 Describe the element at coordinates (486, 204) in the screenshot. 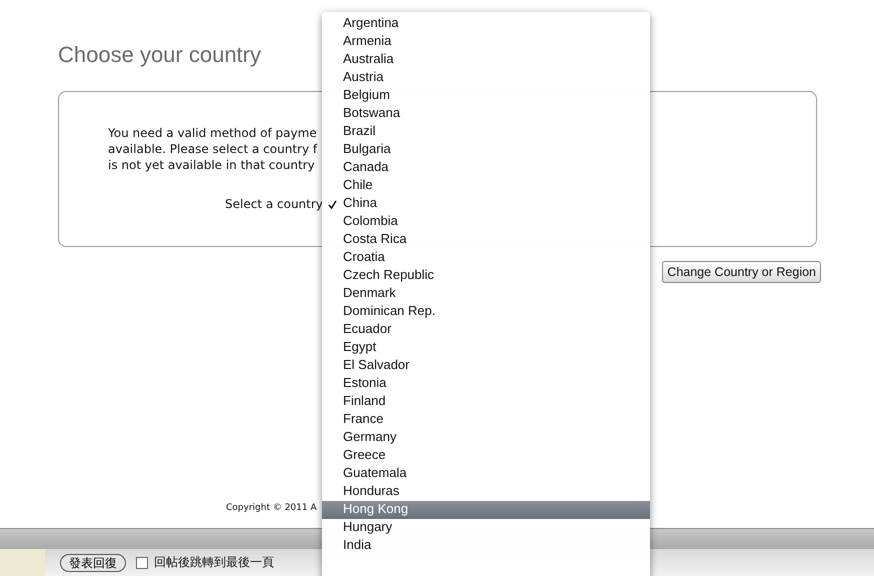

I see `menu-item: China` at that location.